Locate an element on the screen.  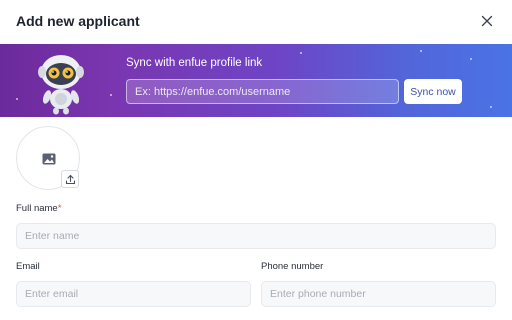
email-label: Email is located at coordinates (28, 266).